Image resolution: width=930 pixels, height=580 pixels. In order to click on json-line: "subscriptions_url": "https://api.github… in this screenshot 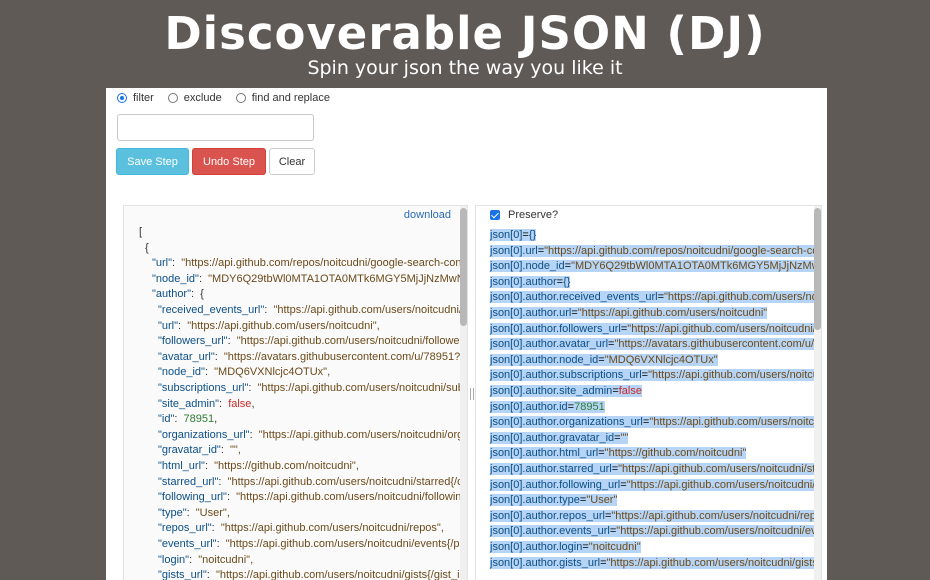, I will do `click(312, 388)`.